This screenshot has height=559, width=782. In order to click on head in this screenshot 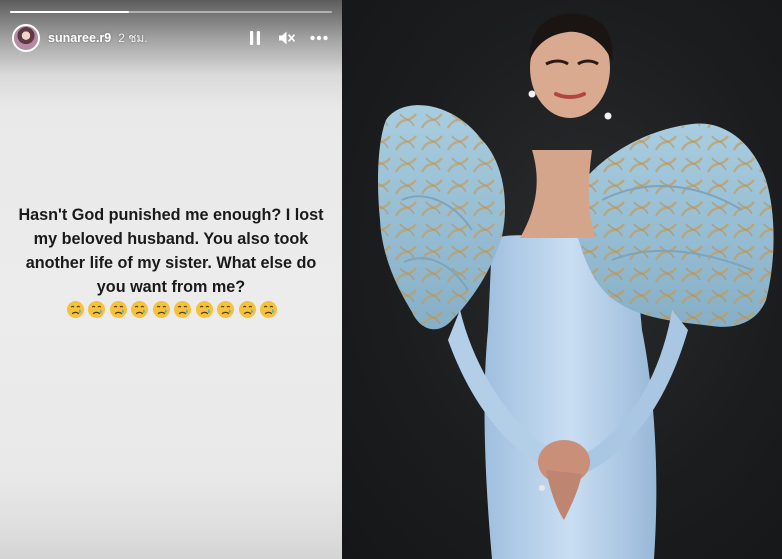, I will do `click(570, 66)`.